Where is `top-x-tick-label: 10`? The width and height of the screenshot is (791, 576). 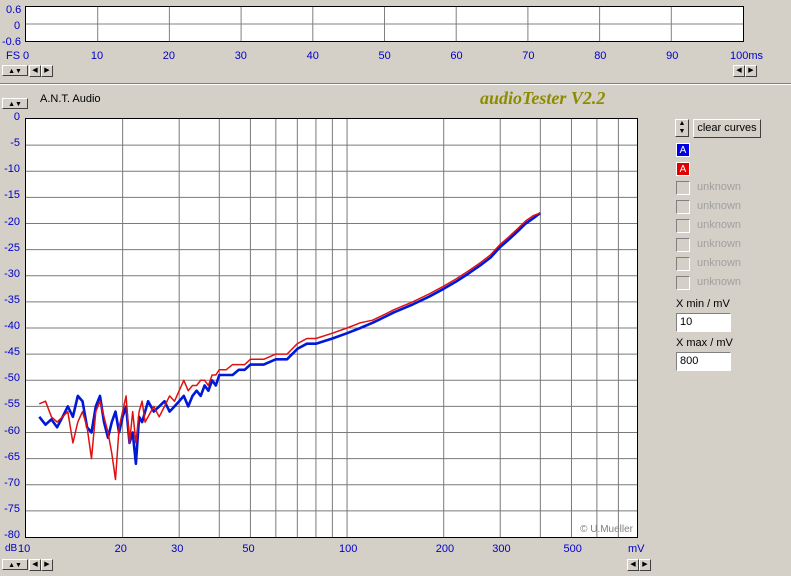 top-x-tick-label: 10 is located at coordinates (97, 56).